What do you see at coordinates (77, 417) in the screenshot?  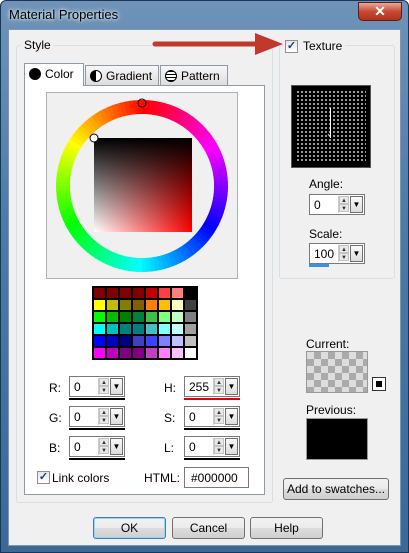 I see `g-value: 0` at bounding box center [77, 417].